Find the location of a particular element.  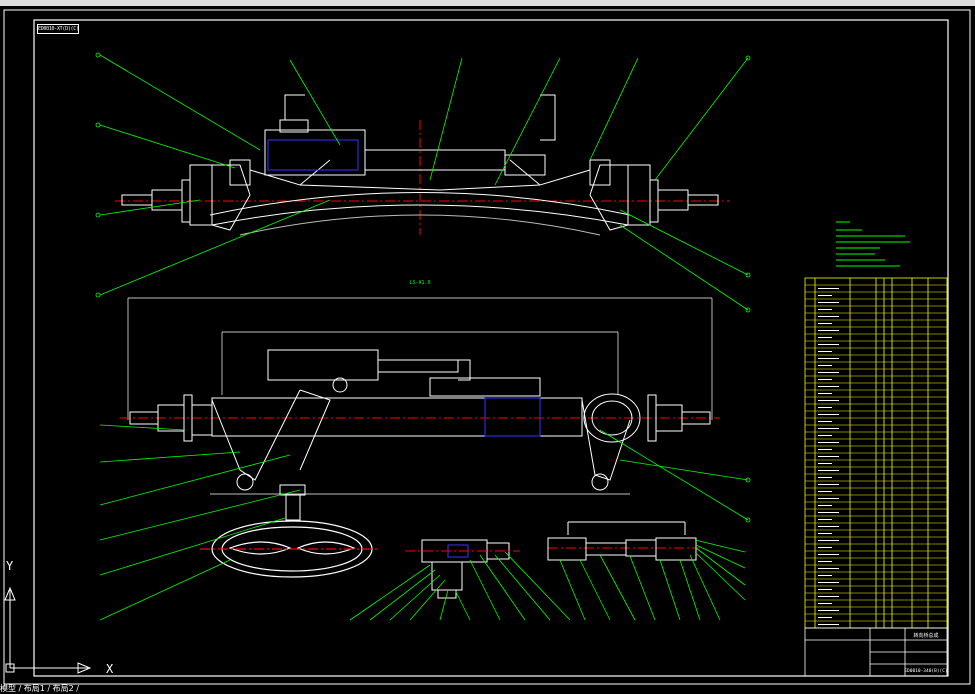

layout-tabs: 模型 / 布局1 / 布局2 / is located at coordinates (39, 689).